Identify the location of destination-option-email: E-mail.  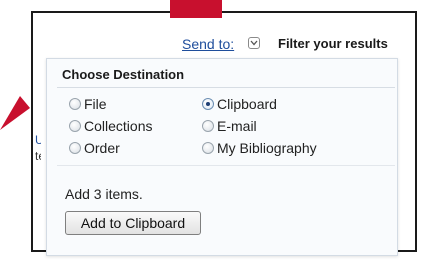
(229, 126).